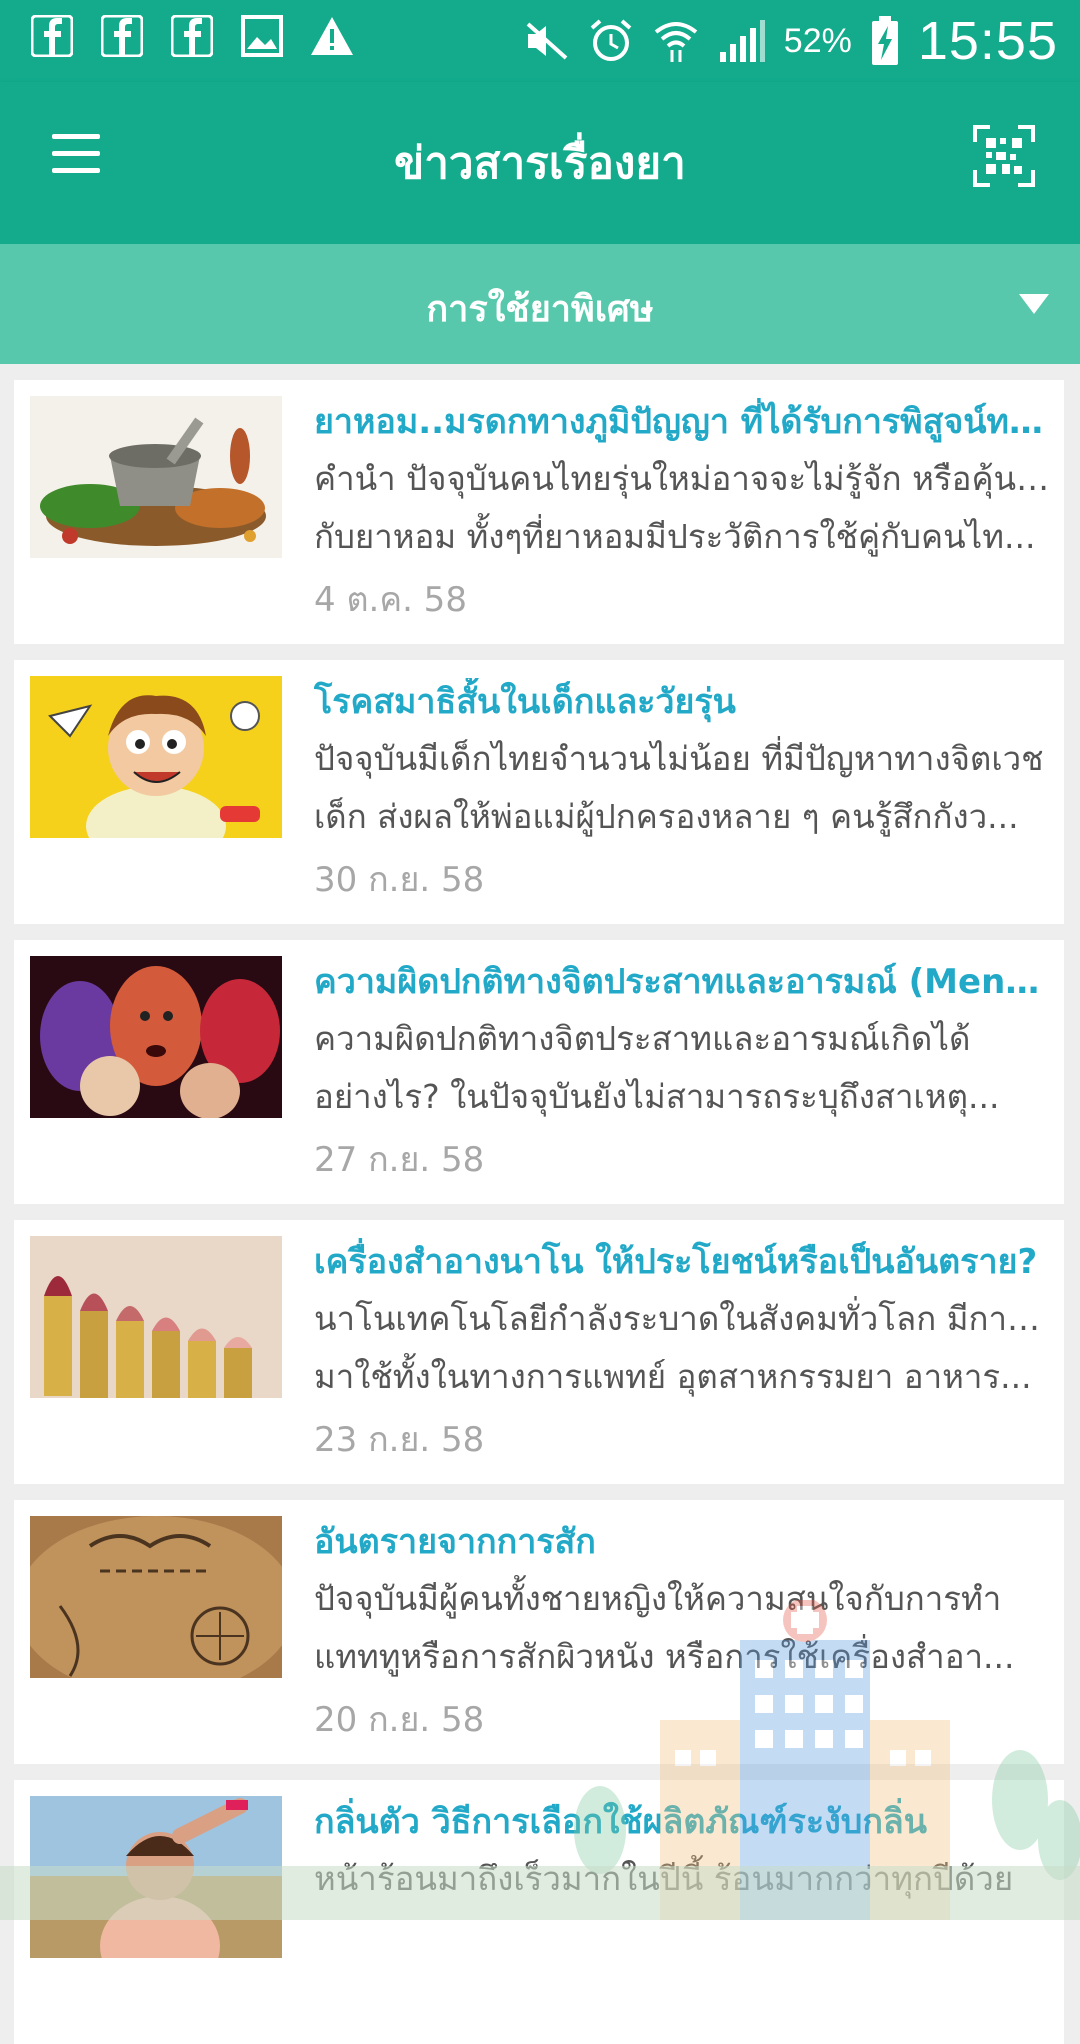  Describe the element at coordinates (540, 1893) in the screenshot. I see `bottom-fade-overlay` at that location.